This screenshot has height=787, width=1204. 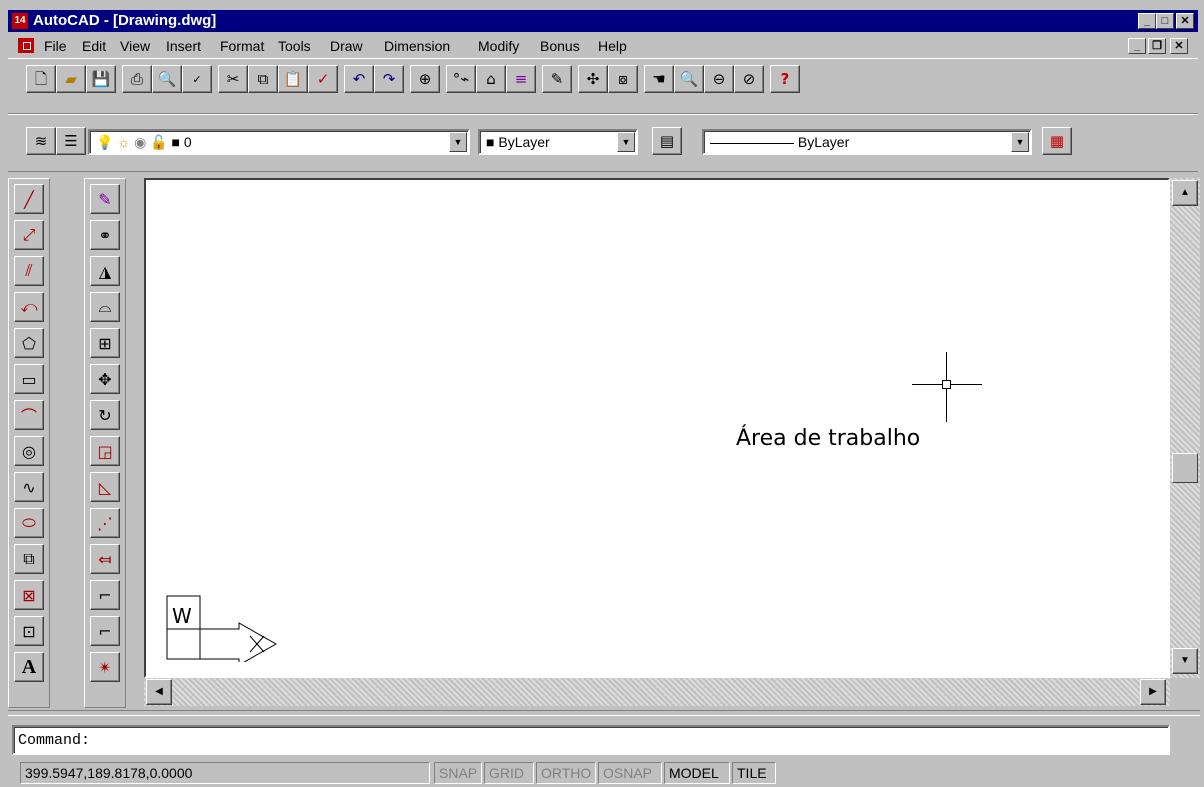 I want to click on redraw-icon: ✎, so click(x=557, y=79).